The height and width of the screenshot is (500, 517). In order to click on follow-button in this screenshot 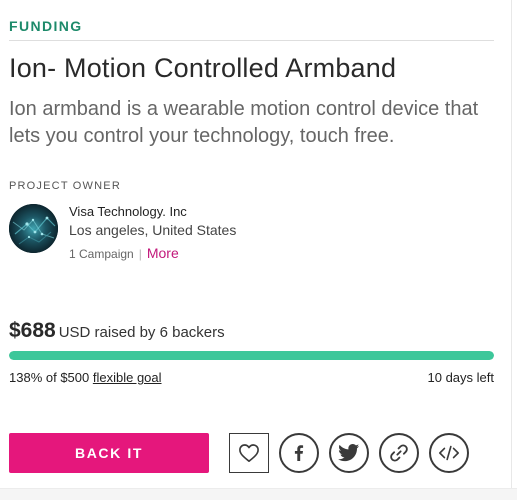, I will do `click(249, 453)`.